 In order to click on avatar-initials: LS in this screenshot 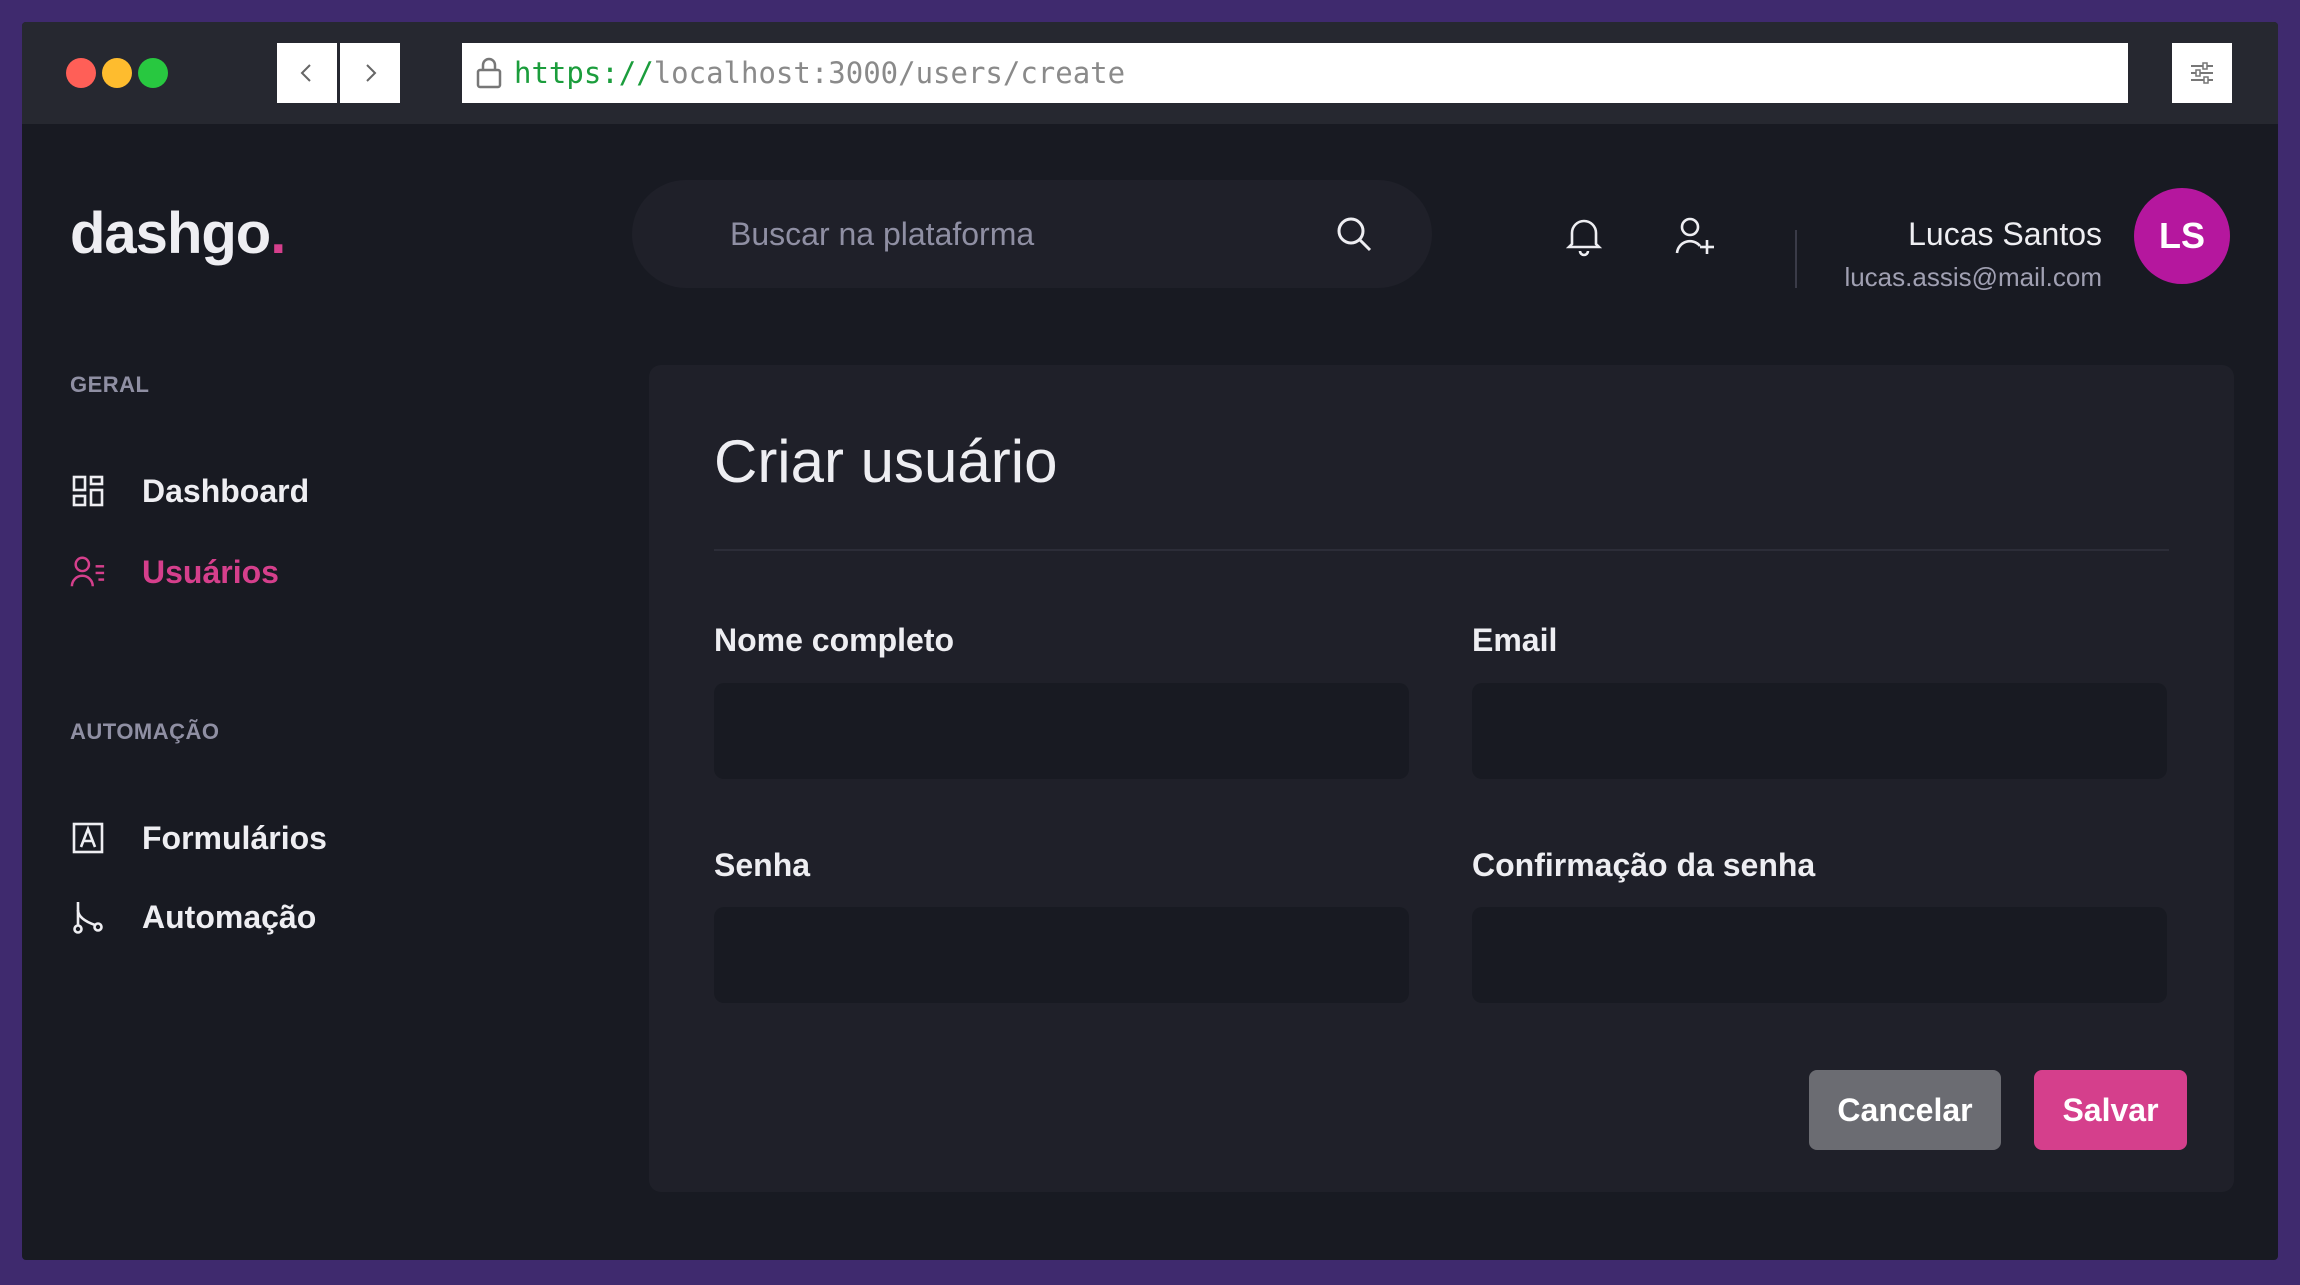, I will do `click(2181, 235)`.